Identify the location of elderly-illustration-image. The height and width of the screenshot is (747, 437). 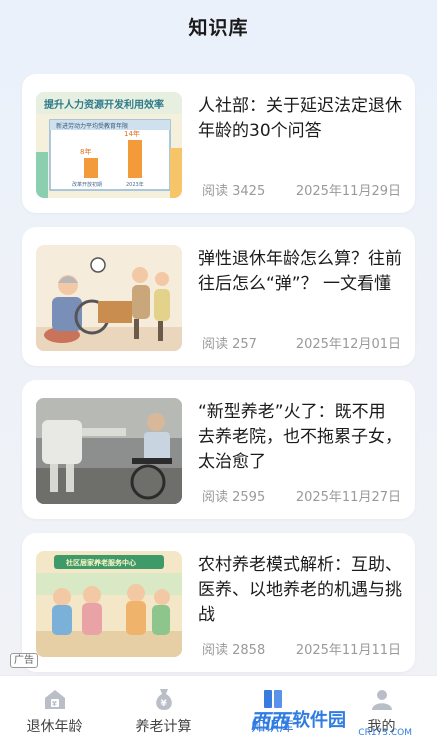
(109, 298).